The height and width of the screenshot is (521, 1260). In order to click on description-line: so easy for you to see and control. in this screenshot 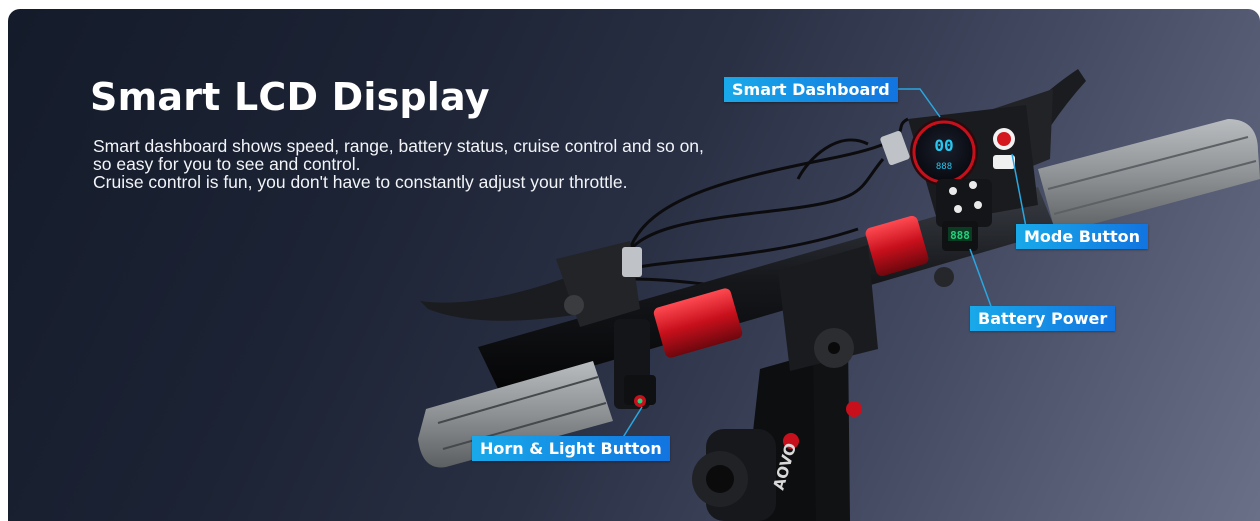, I will do `click(227, 164)`.